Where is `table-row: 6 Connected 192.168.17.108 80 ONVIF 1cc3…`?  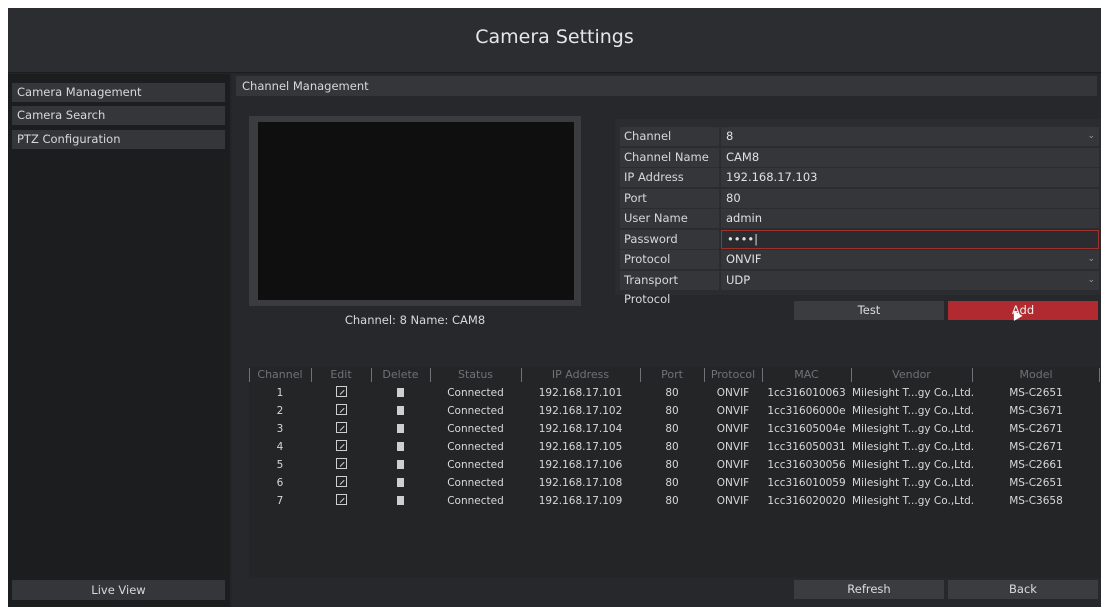
table-row: 6 Connected 192.168.17.108 80 ONVIF 1cc3… is located at coordinates (675, 483).